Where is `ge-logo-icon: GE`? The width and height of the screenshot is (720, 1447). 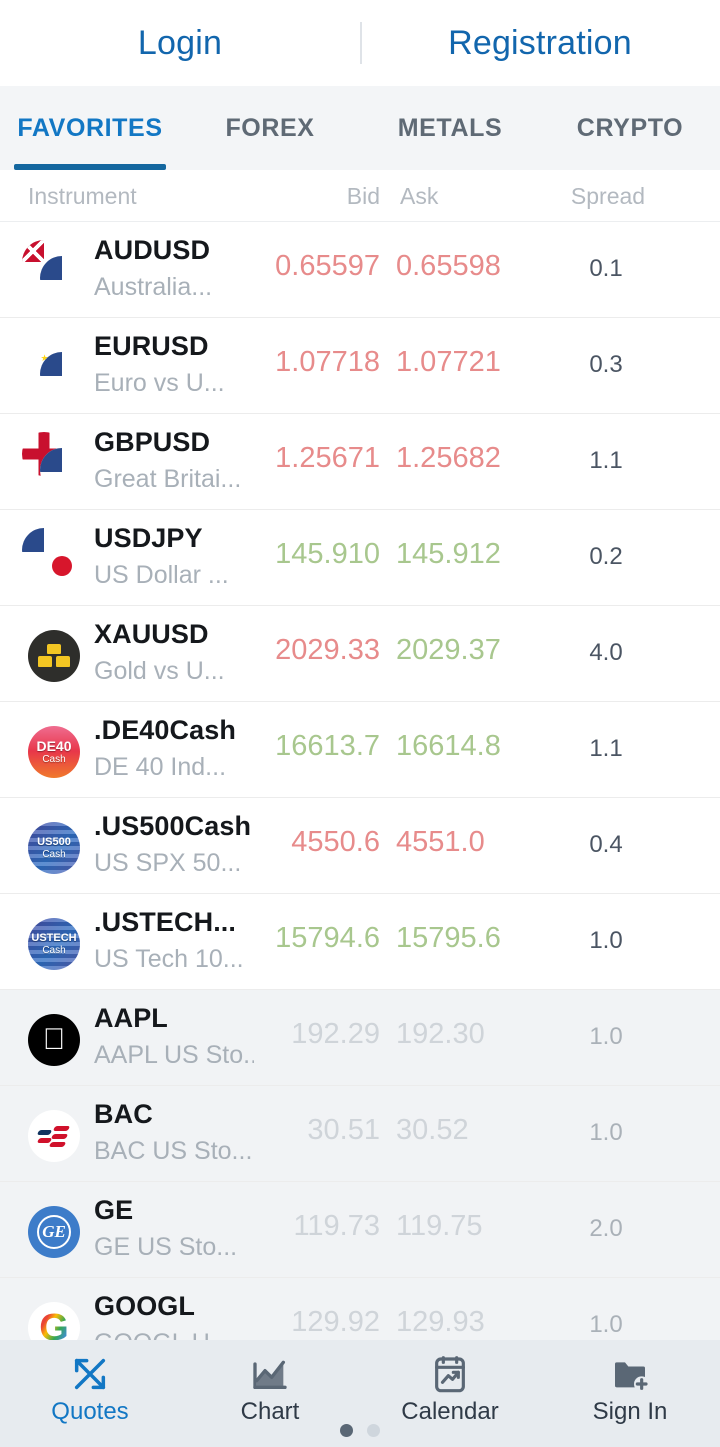
ge-logo-icon: GE is located at coordinates (54, 1232).